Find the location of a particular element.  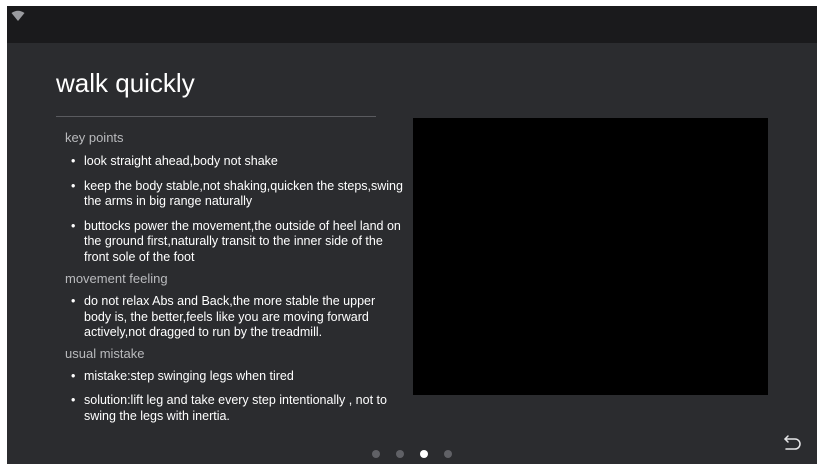

page-dot-active is located at coordinates (424, 454).